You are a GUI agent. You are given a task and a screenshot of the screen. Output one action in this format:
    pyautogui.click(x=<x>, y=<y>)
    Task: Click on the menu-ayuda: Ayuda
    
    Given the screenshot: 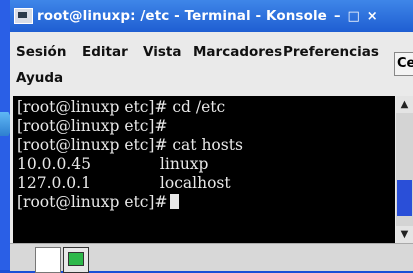 What is the action you would take?
    pyautogui.click(x=39, y=78)
    